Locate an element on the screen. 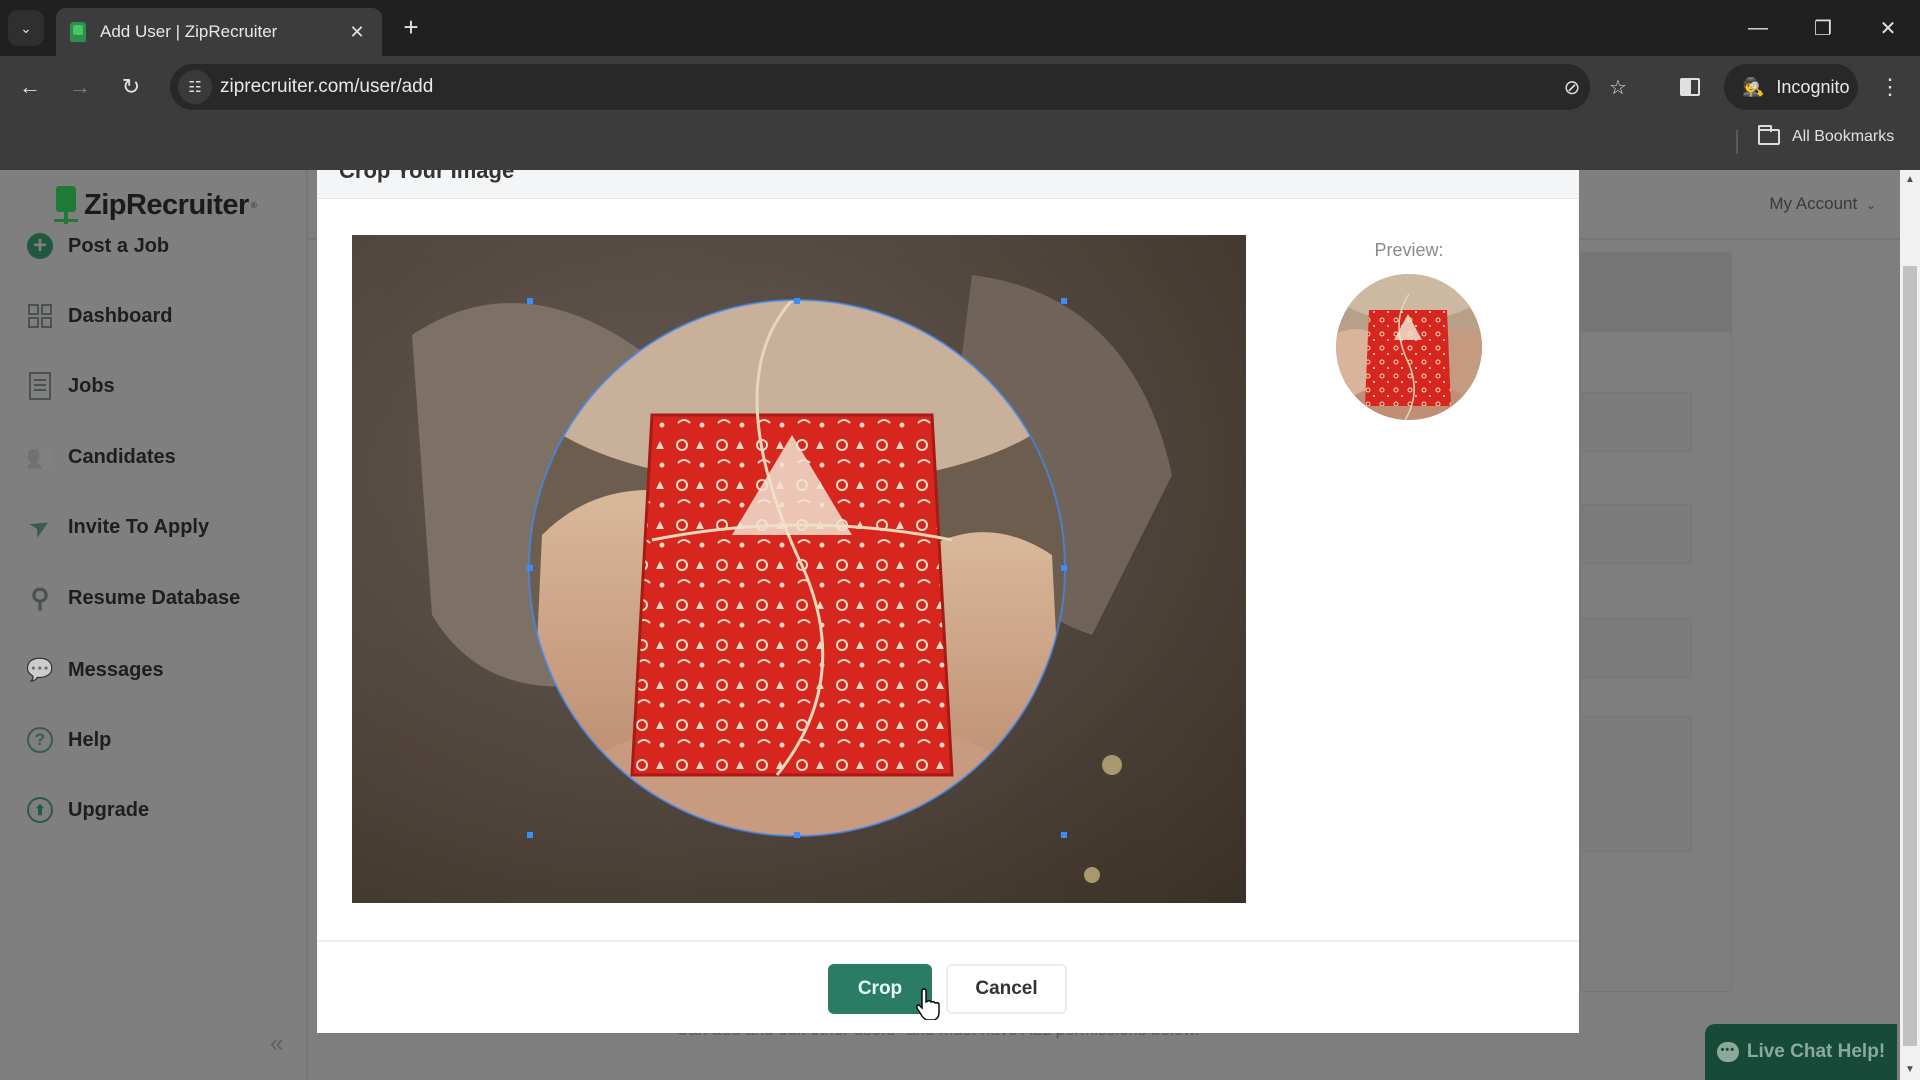 The height and width of the screenshot is (1080, 1920). crop-handle-s is located at coordinates (797, 835).